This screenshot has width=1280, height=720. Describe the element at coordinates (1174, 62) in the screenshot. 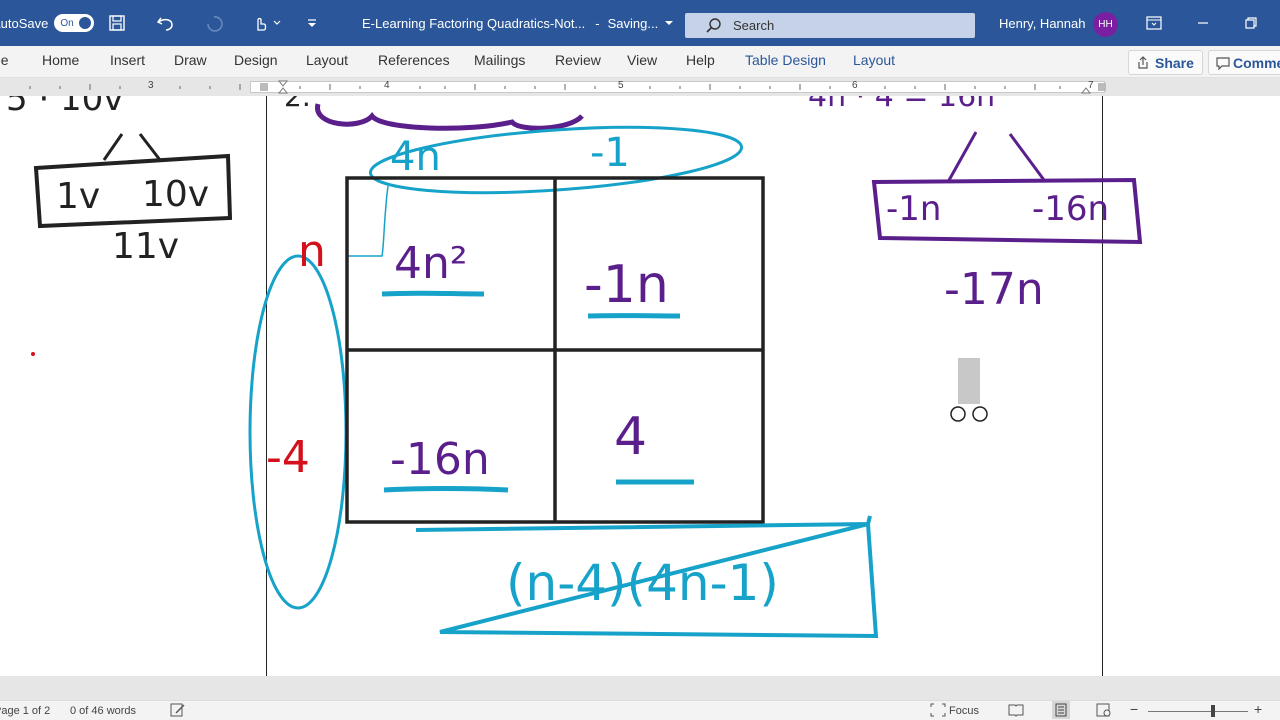

I see `share-label: Share` at that location.